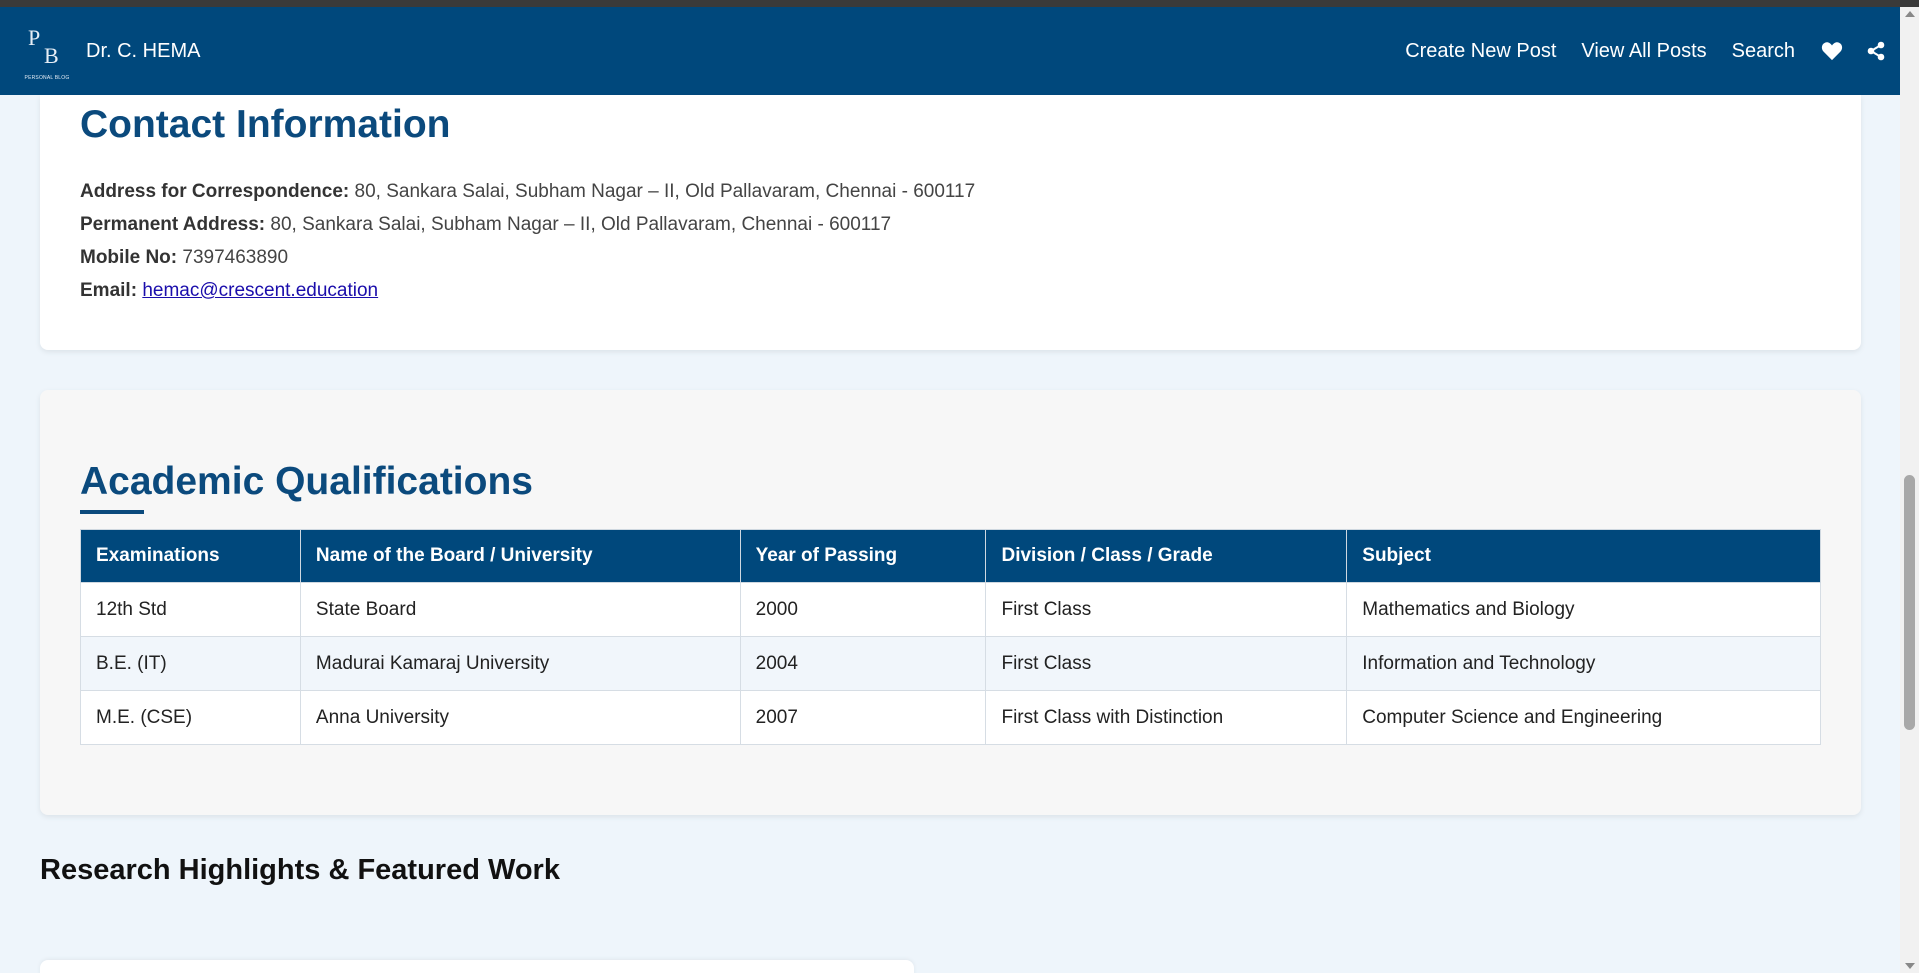 This screenshot has width=1919, height=973. Describe the element at coordinates (520, 717) in the screenshot. I see `table-cell: Anna University` at that location.